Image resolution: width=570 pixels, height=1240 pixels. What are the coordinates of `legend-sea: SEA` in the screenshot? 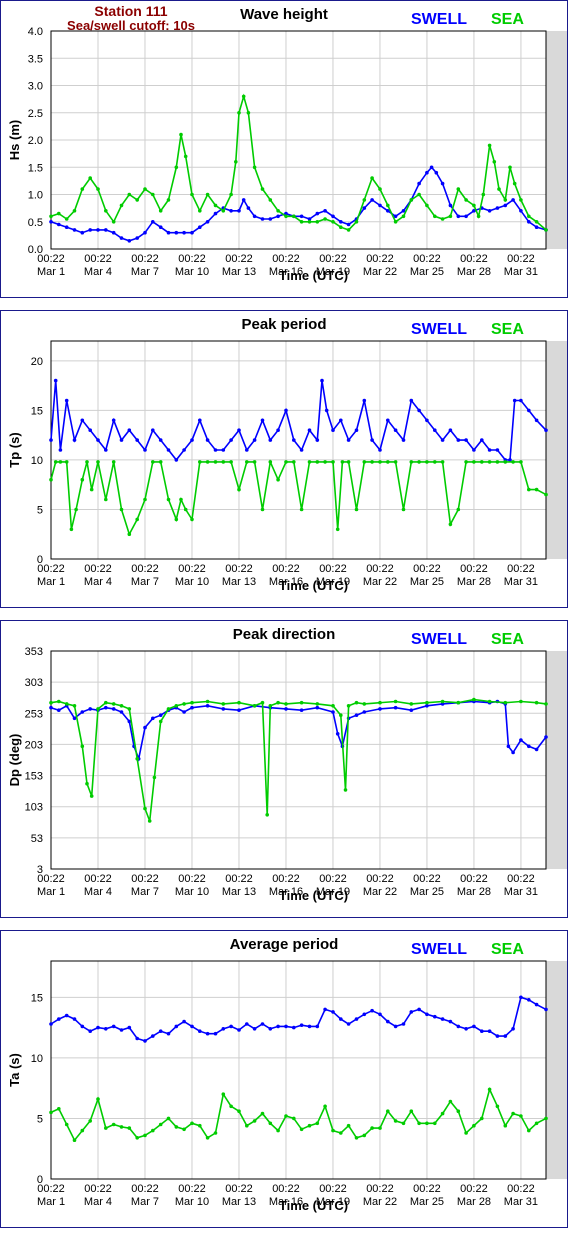 It's located at (507, 639).